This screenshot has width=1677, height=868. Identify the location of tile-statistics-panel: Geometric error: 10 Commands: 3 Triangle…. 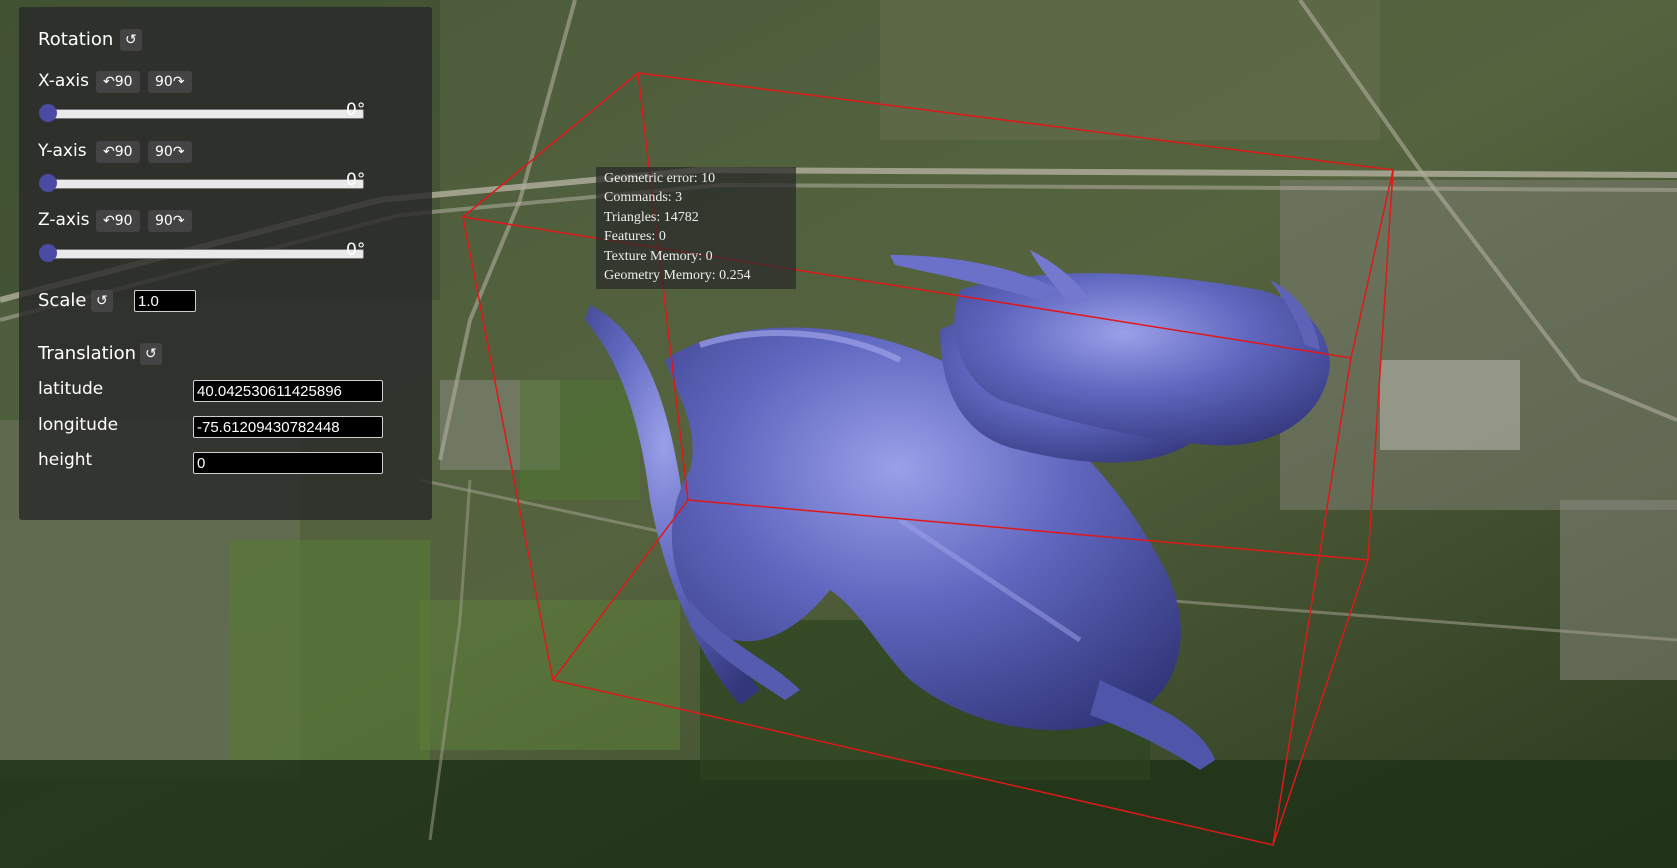
(696, 228).